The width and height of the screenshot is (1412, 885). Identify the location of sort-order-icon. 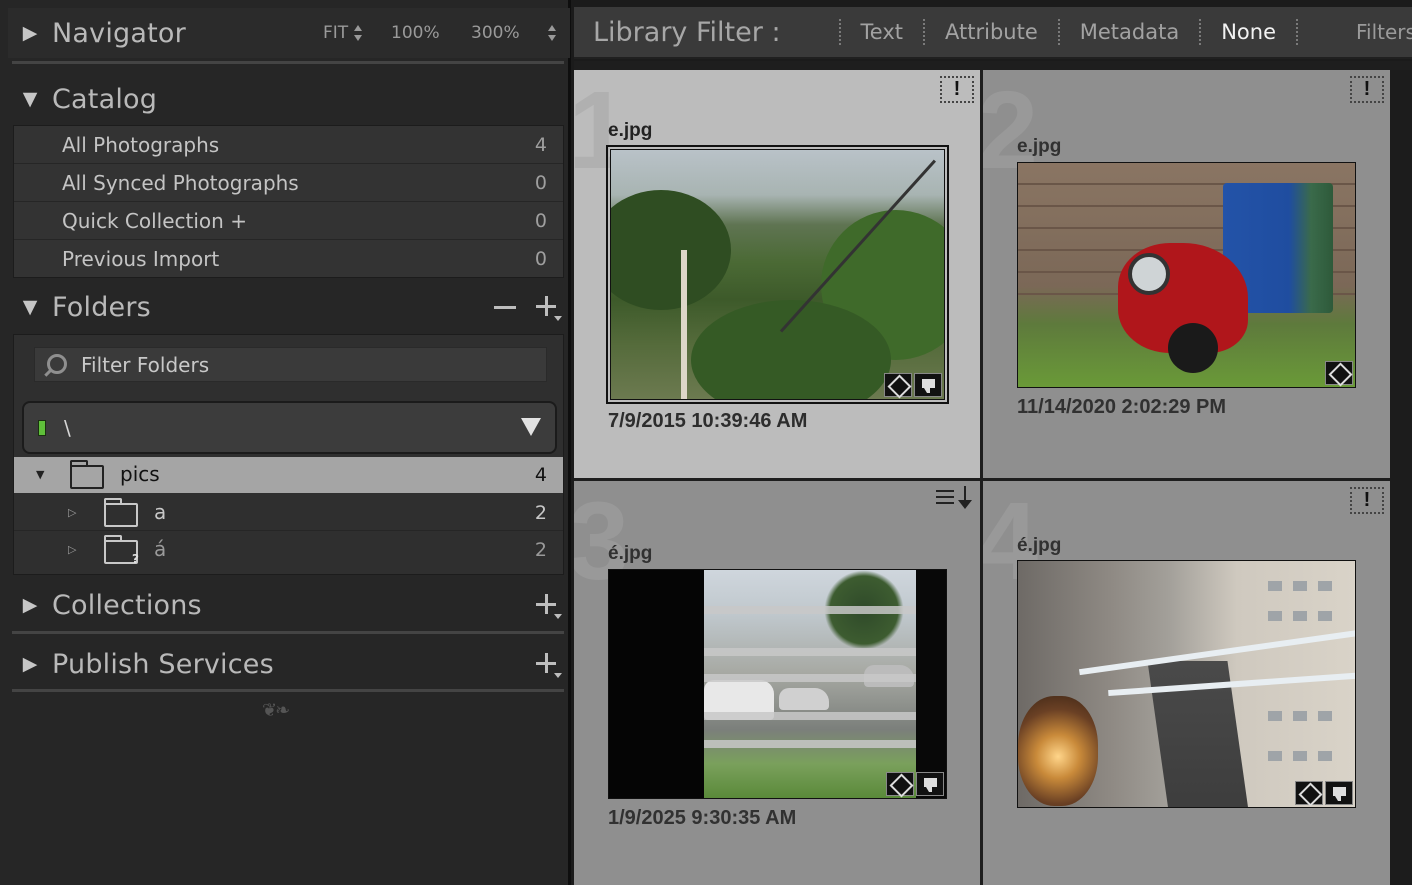
(956, 499).